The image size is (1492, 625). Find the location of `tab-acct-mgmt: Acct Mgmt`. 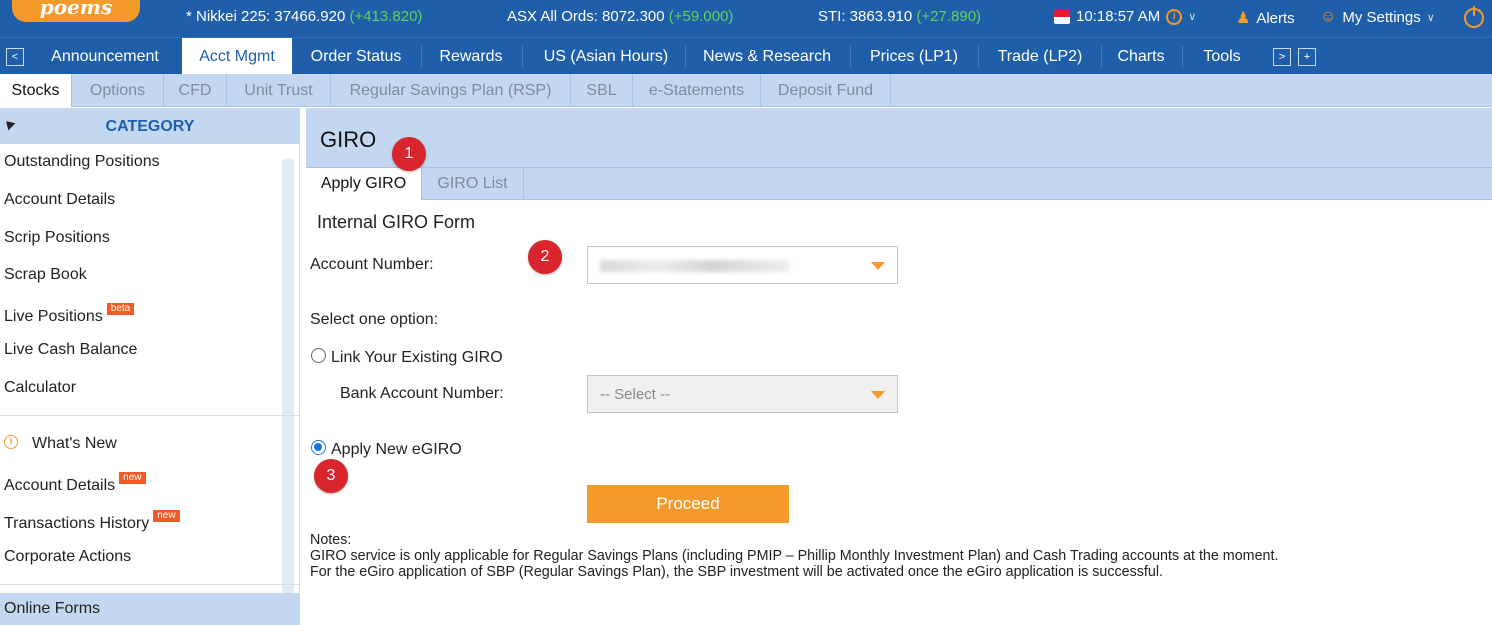

tab-acct-mgmt: Acct Mgmt is located at coordinates (237, 56).